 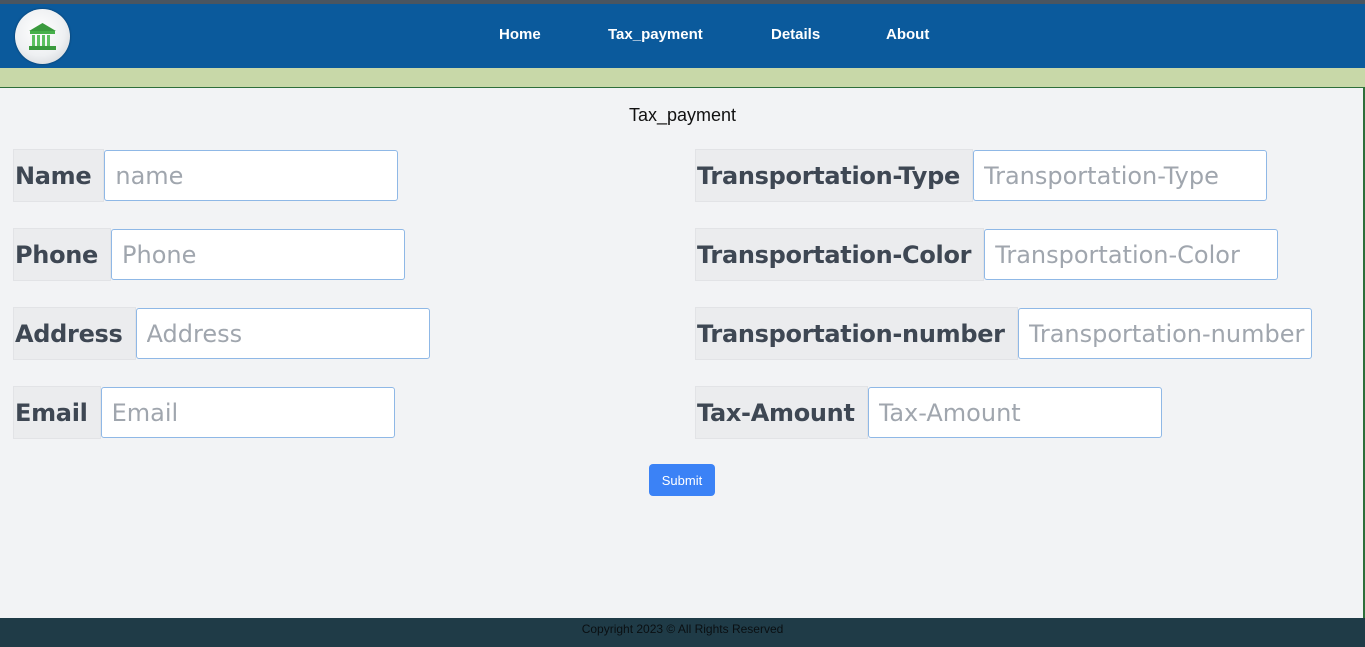 I want to click on address-field-group: Address, so click(x=221, y=333).